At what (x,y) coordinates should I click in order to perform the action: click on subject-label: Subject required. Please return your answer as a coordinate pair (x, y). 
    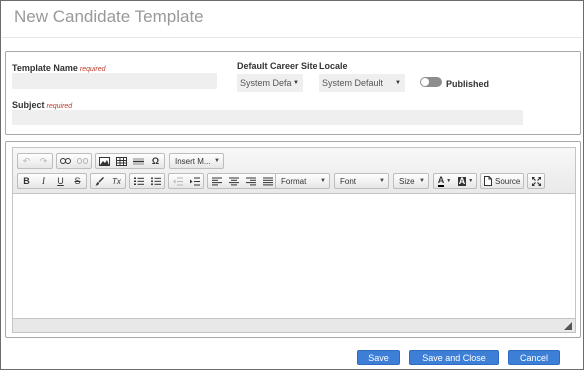
    Looking at the image, I should click on (42, 105).